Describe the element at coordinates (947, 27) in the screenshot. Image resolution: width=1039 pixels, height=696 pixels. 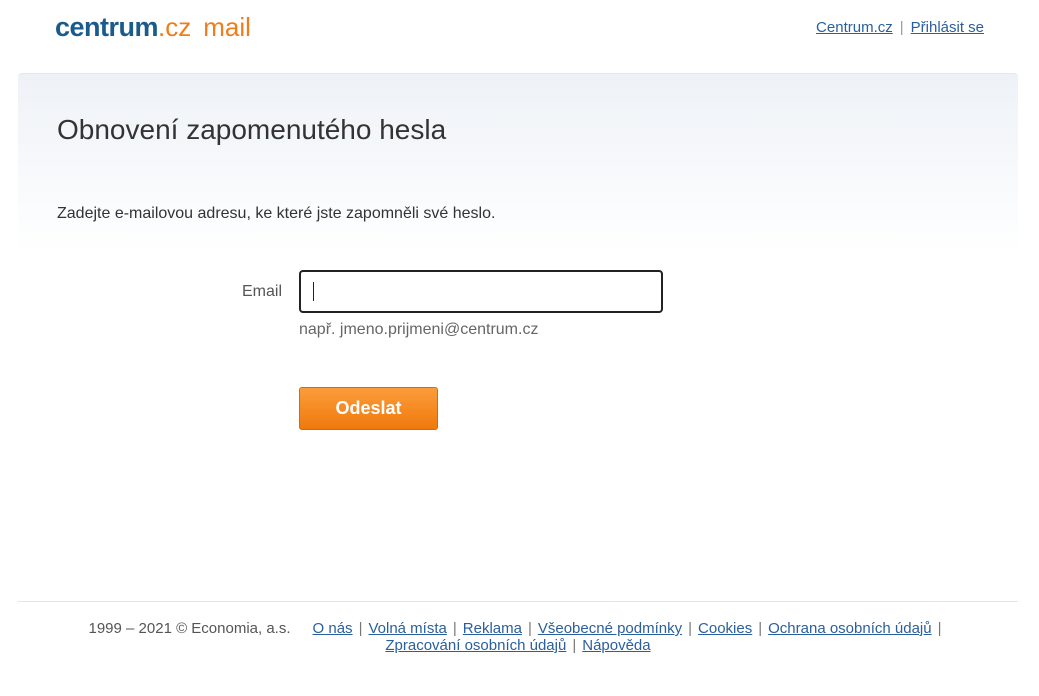
I see `login-link: Přihlásit se` at that location.